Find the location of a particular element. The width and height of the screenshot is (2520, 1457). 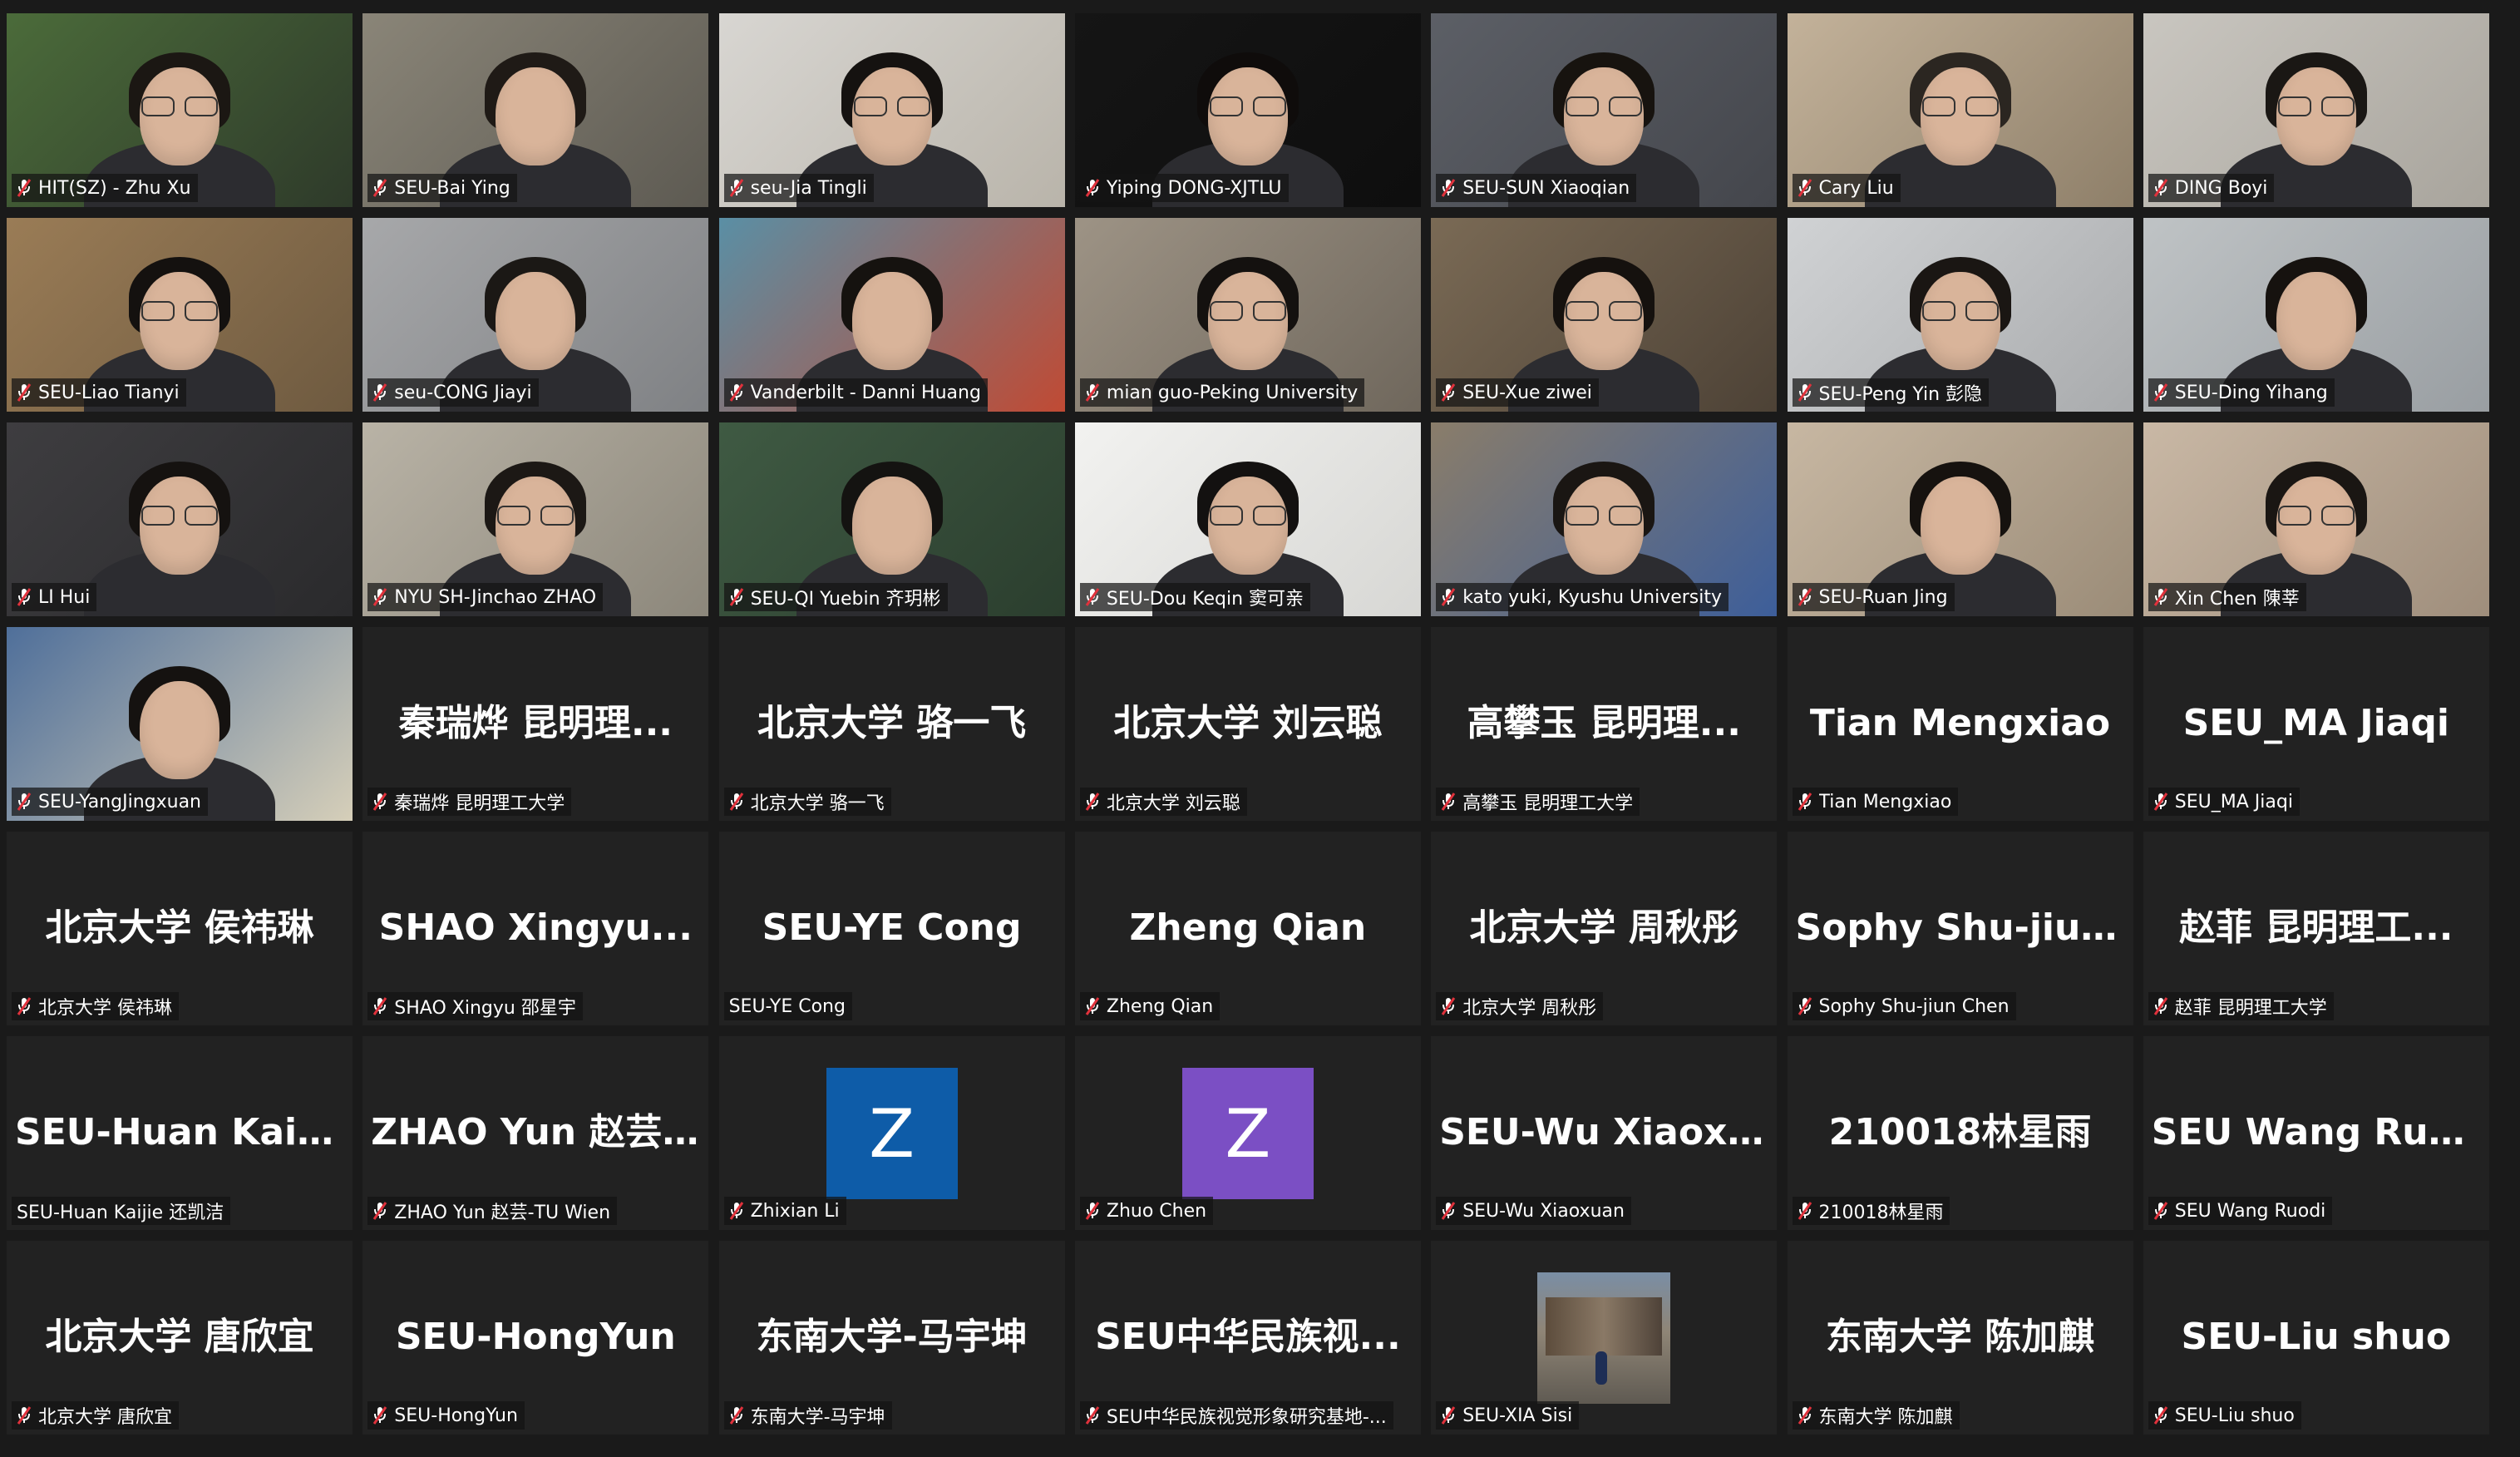

participant-tile: kato yuki, Kyushu University is located at coordinates (1604, 519).